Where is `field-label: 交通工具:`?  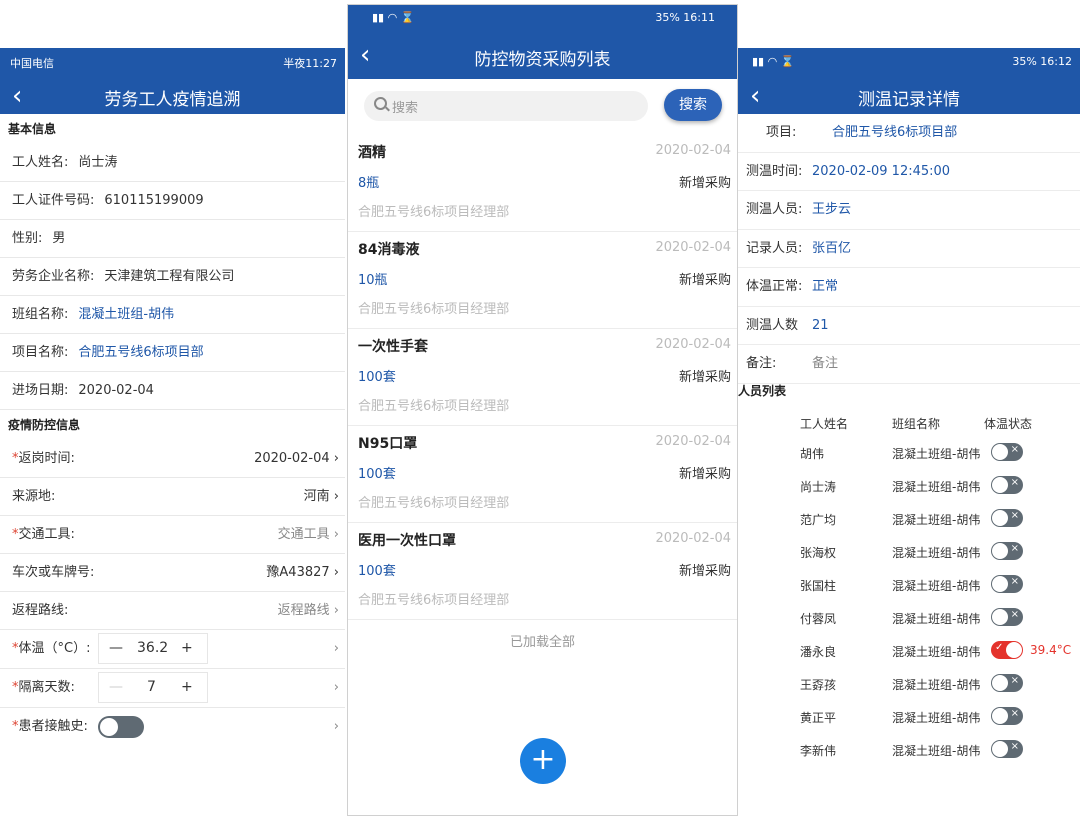
field-label: 交通工具: is located at coordinates (46, 534).